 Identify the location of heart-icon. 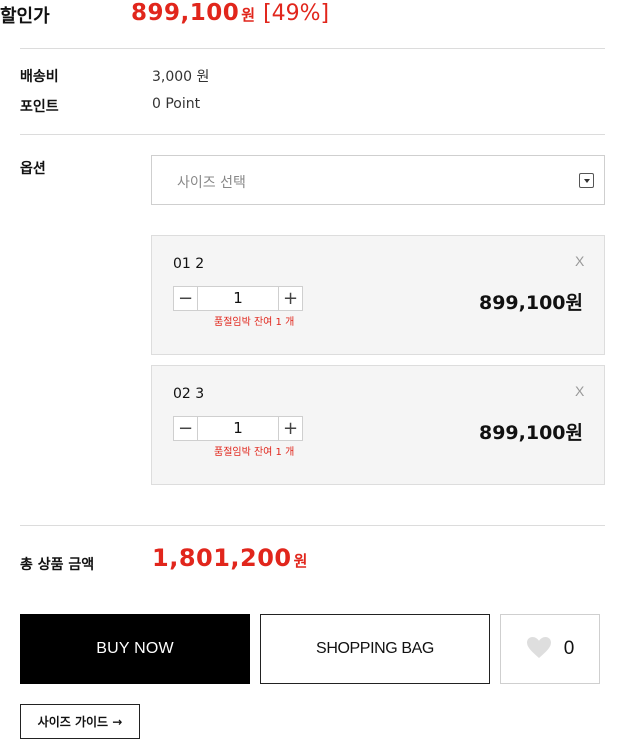
(539, 649).